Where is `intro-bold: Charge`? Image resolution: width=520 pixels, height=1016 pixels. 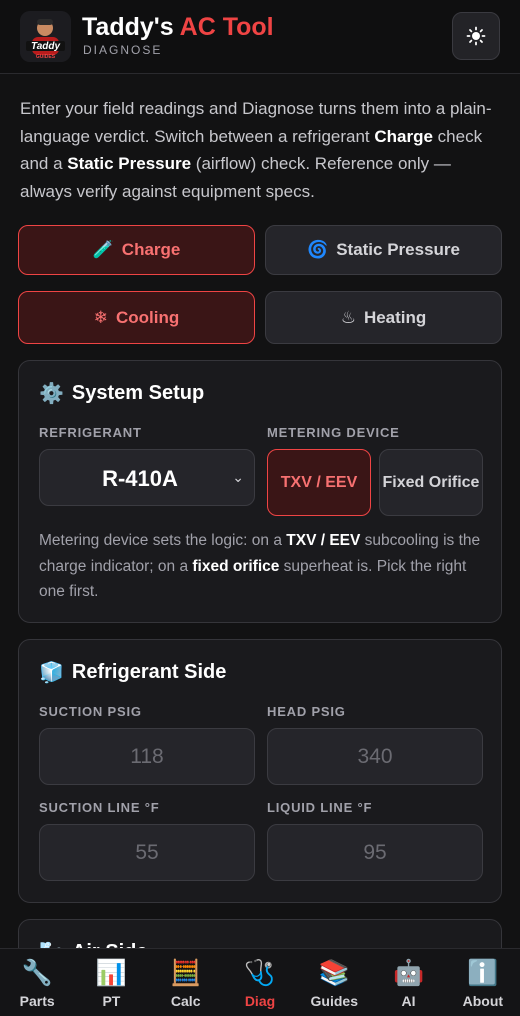
intro-bold: Charge is located at coordinates (403, 136).